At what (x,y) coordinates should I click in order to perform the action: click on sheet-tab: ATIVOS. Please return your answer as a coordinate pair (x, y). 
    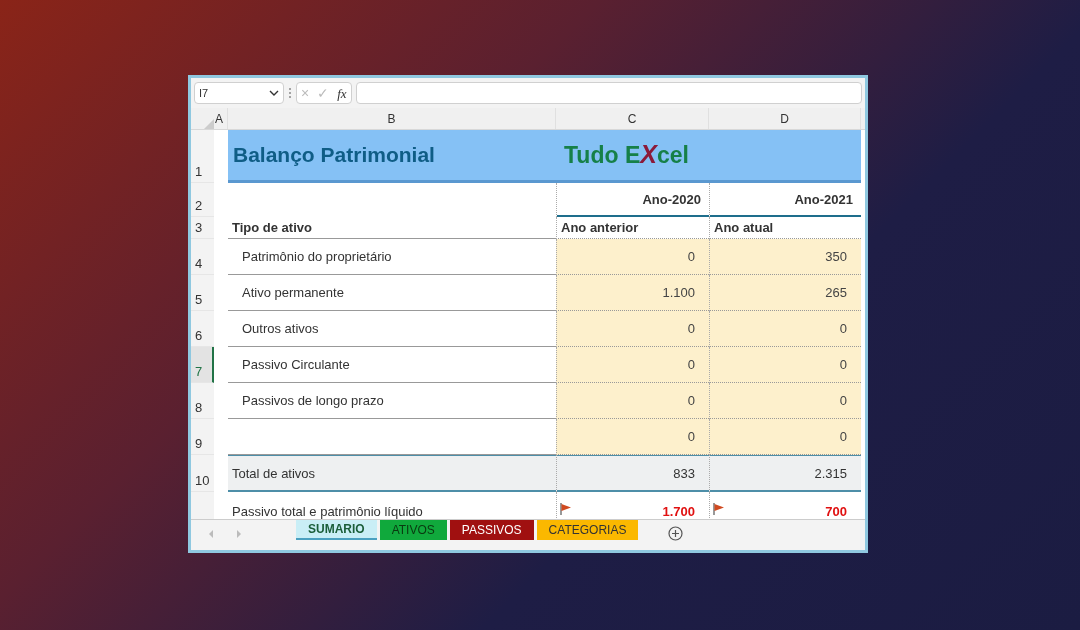
    Looking at the image, I should click on (413, 530).